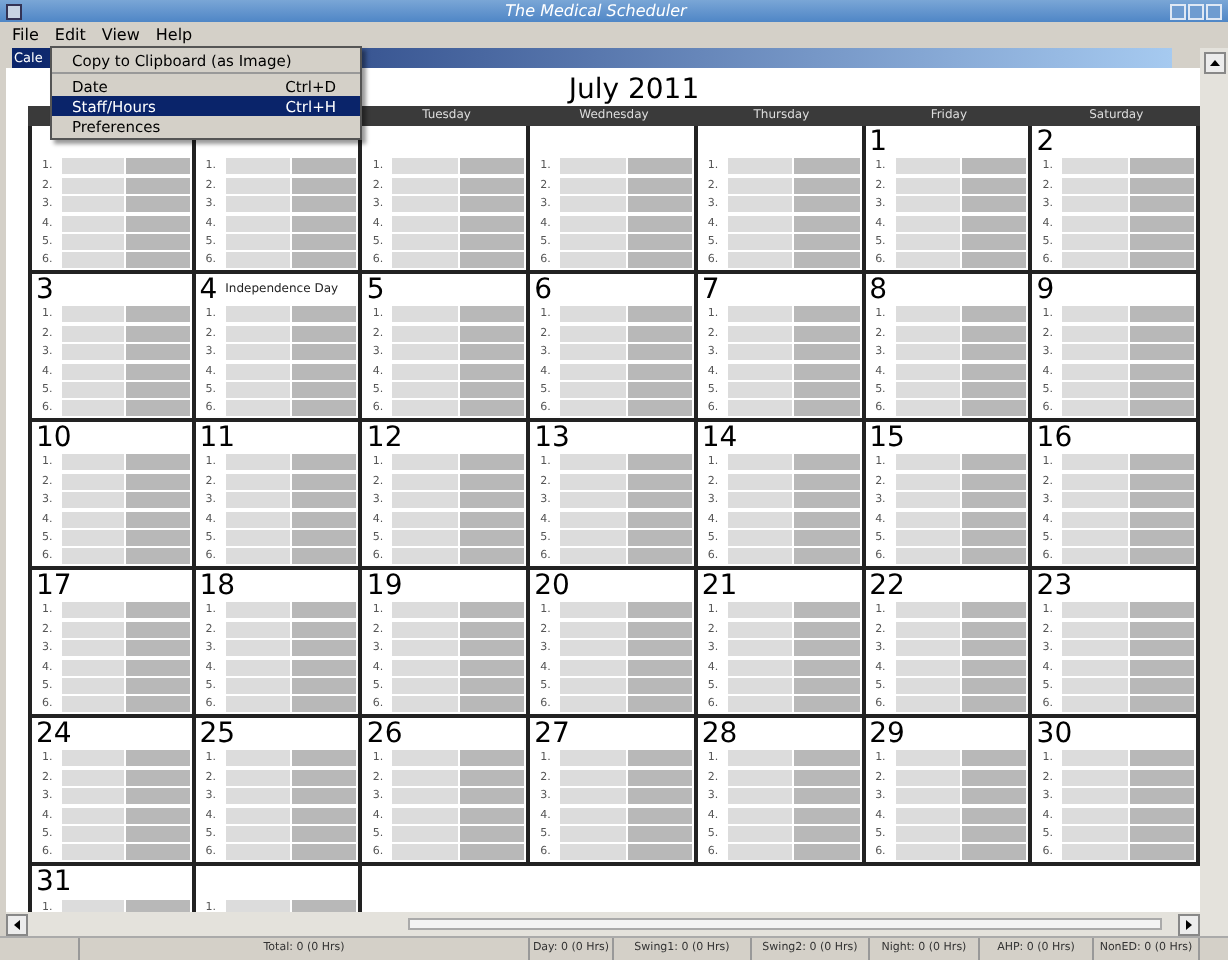  I want to click on menu-item: Edit, so click(70, 35).